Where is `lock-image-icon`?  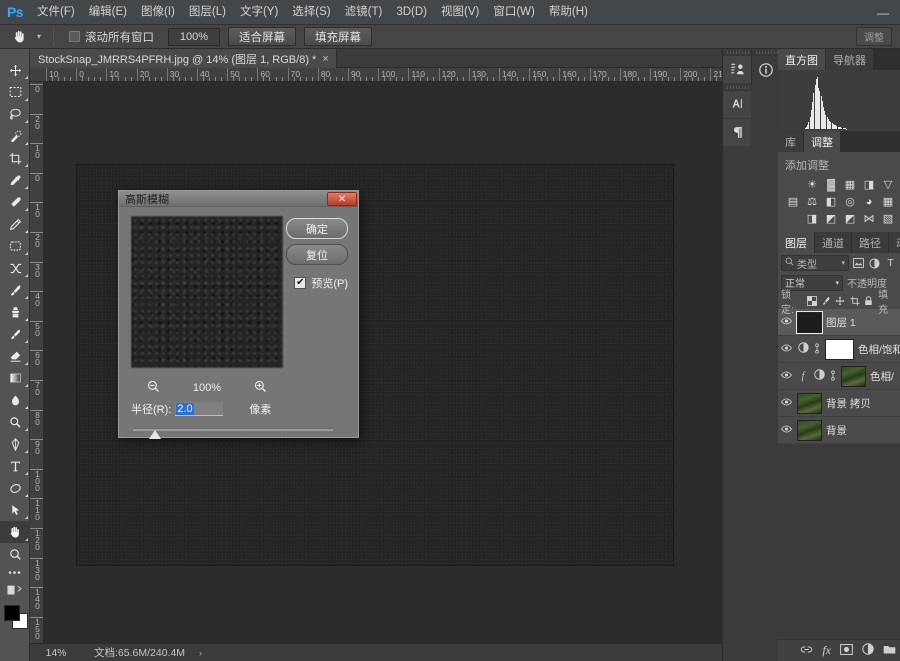 lock-image-icon is located at coordinates (826, 300).